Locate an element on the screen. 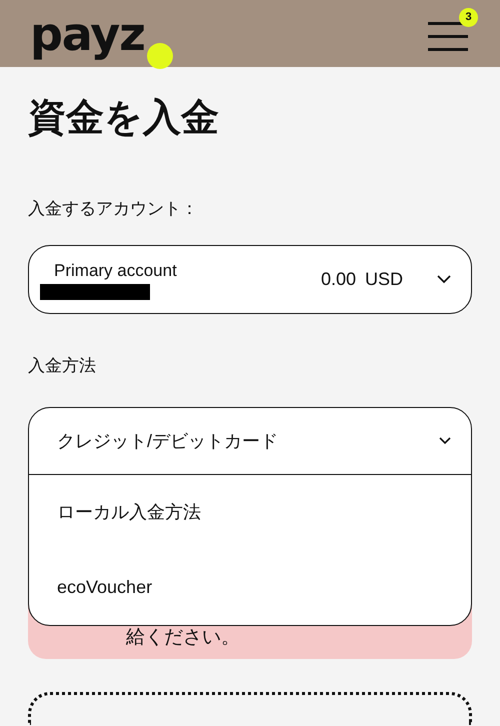 The width and height of the screenshot is (500, 726). menu-button: 3 is located at coordinates (453, 32).